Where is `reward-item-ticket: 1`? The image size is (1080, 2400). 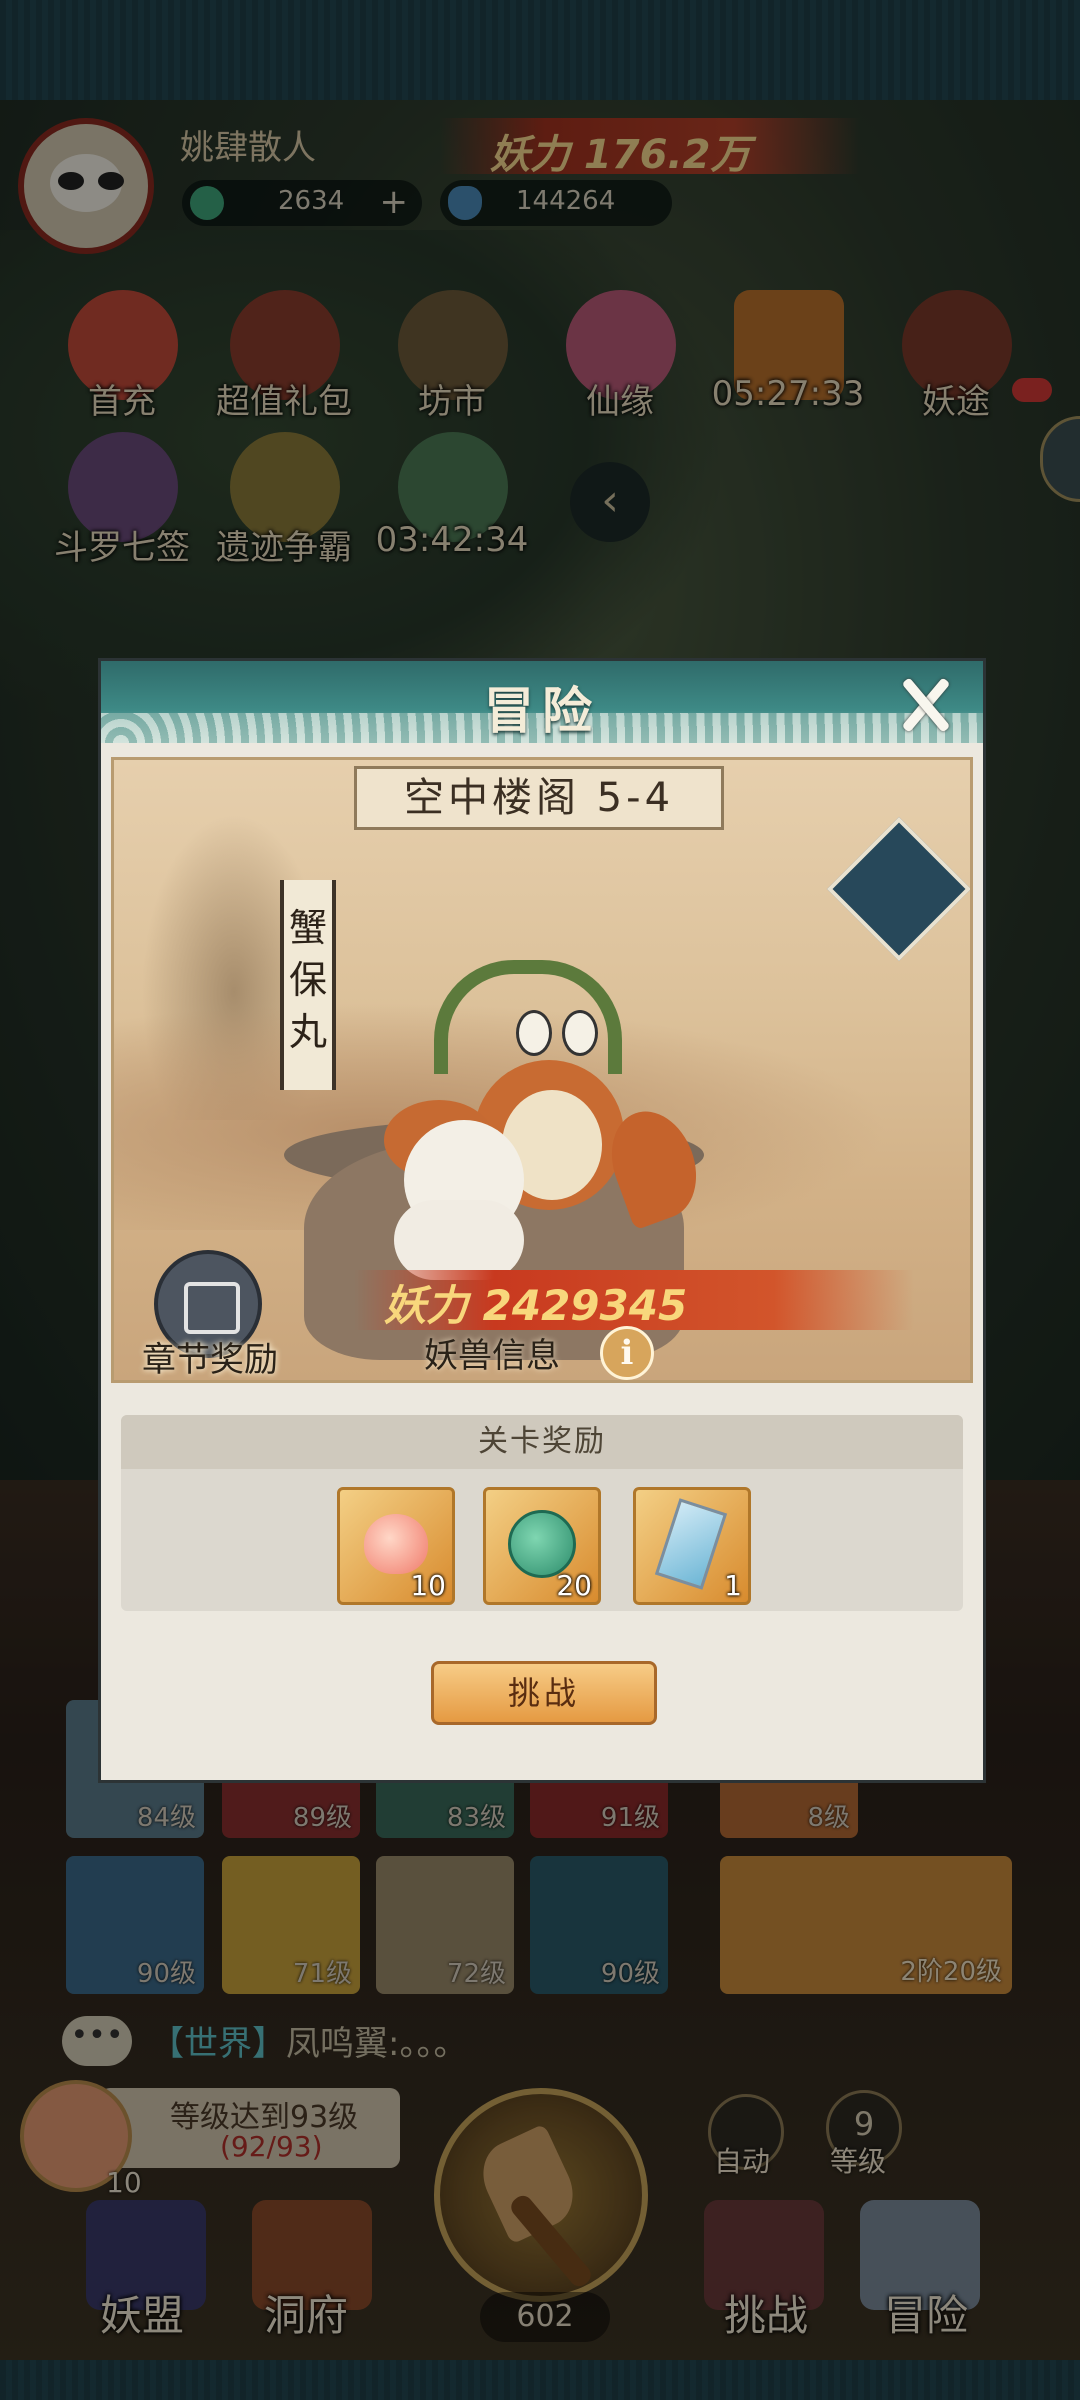 reward-item-ticket: 1 is located at coordinates (692, 1546).